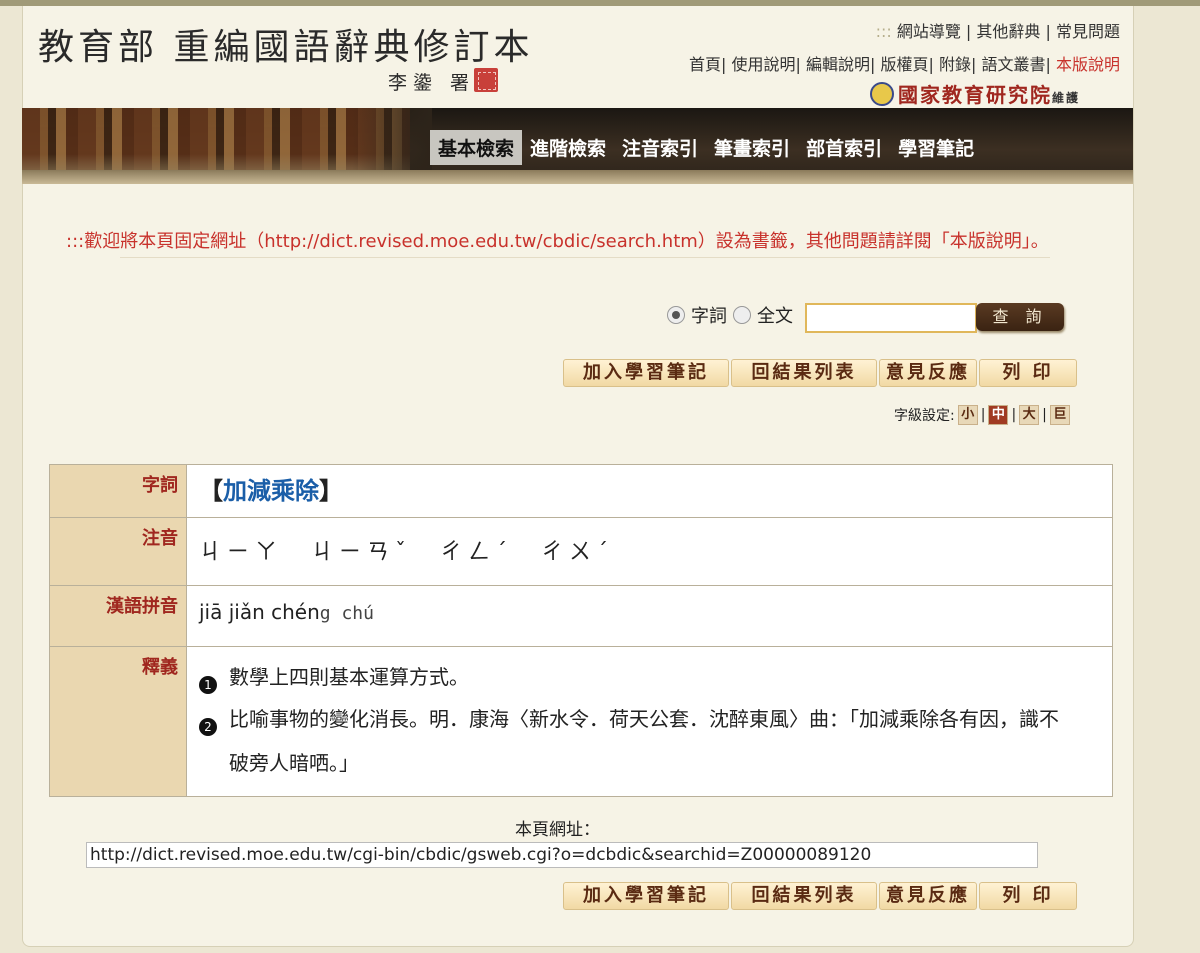  What do you see at coordinates (998, 415) in the screenshot?
I see `font-size-medium: 中` at bounding box center [998, 415].